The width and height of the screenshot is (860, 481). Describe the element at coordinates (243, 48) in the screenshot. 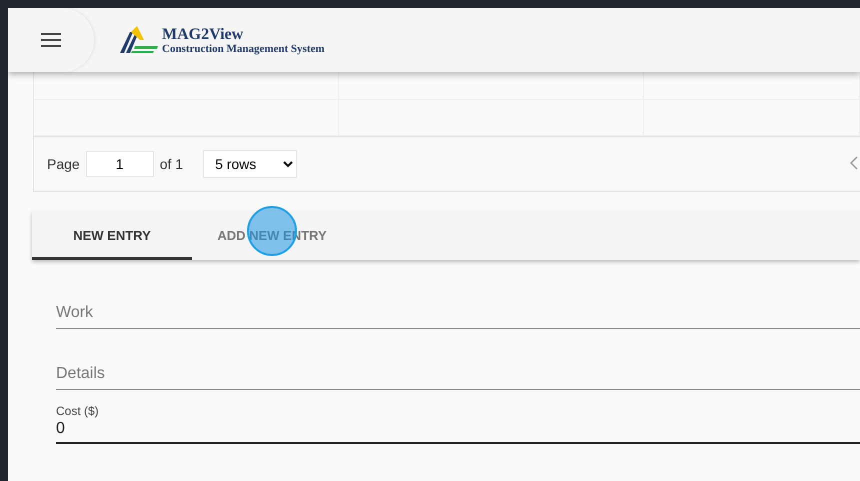

I see `app-subtitle: Construction Management System` at that location.